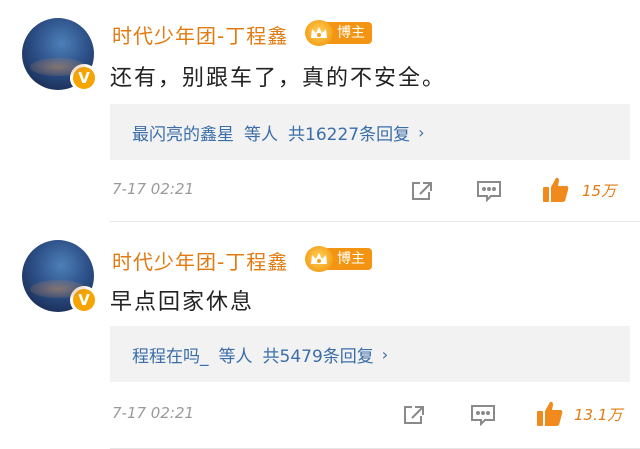 This screenshot has width=640, height=449. I want to click on reply-user-name: 最闪亮的鑫星, so click(183, 134).